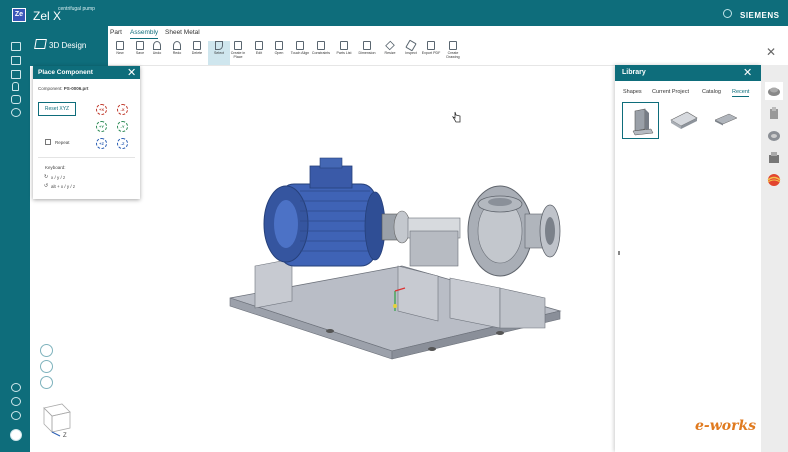  Describe the element at coordinates (760, 15) in the screenshot. I see `brand-label: SIEMENS` at that location.